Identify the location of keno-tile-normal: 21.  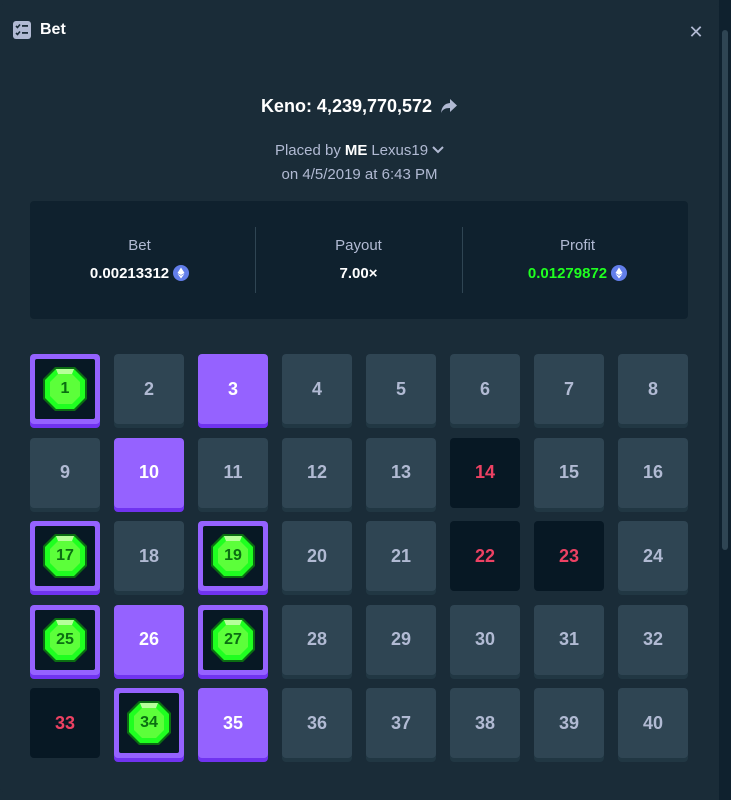
(401, 556).